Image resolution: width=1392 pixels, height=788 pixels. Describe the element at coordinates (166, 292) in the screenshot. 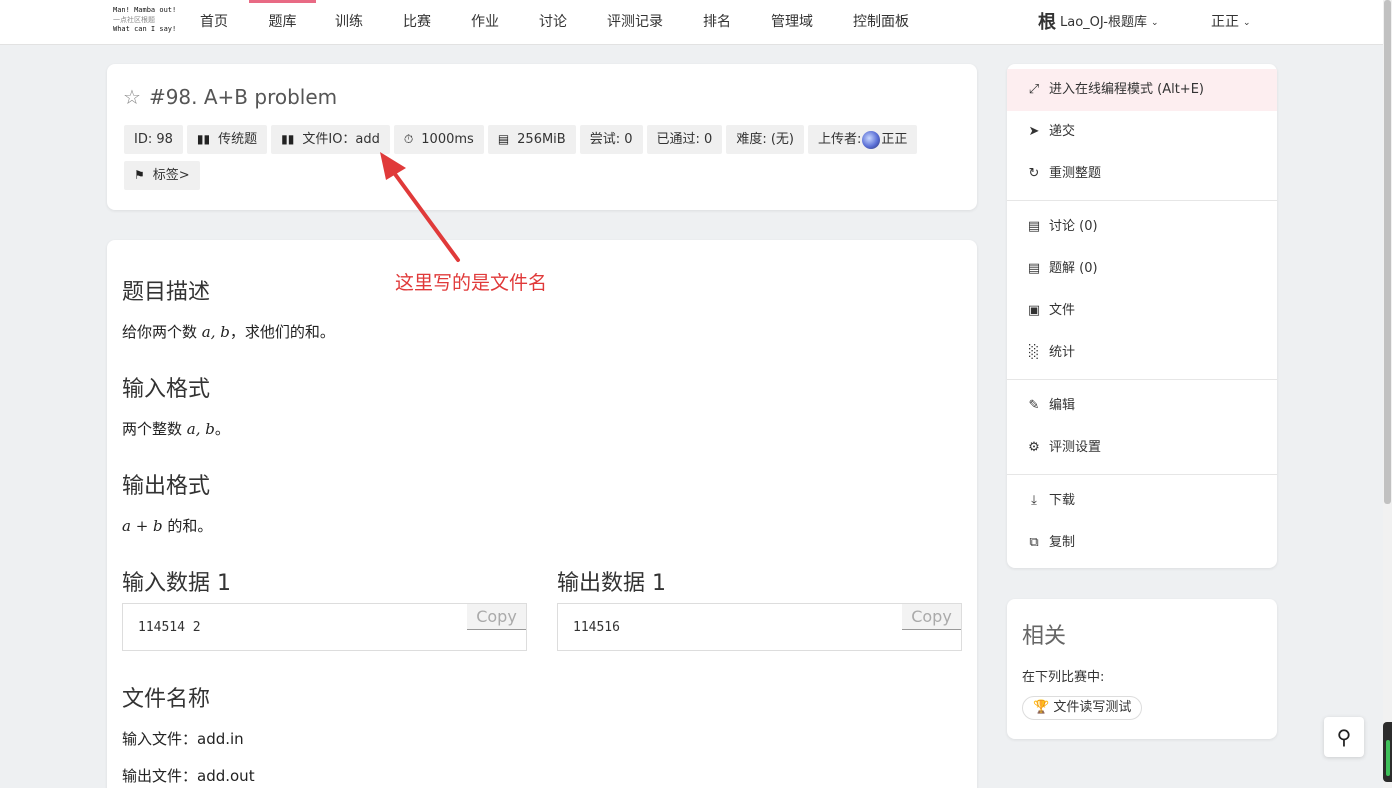

I see `description-heading: 题目描述` at that location.